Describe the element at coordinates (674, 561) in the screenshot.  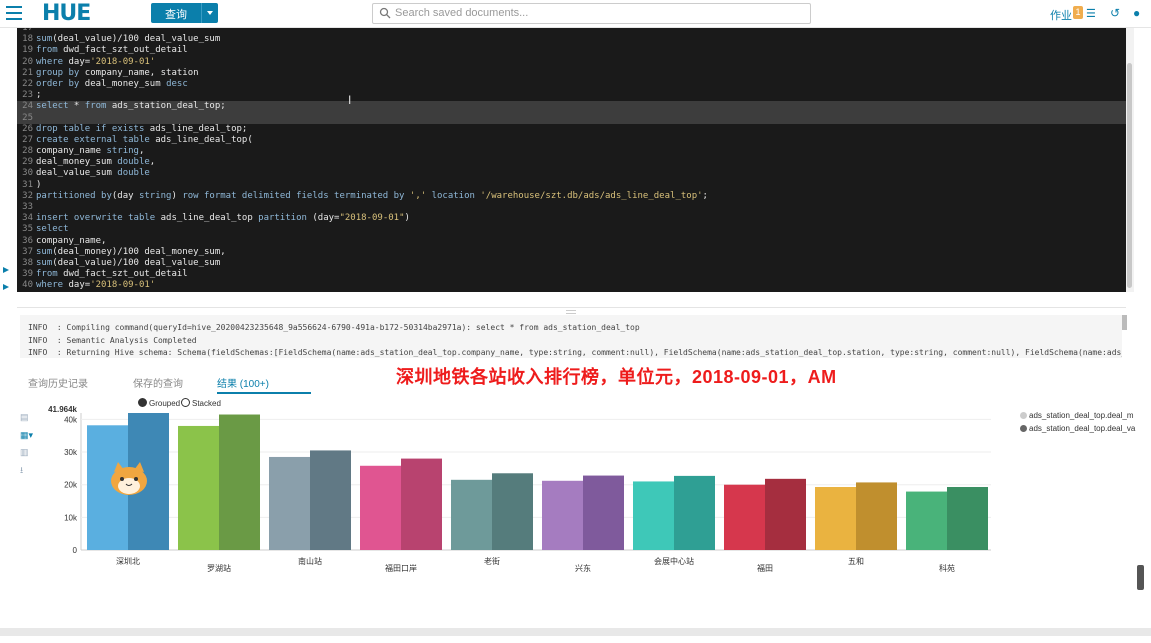
I see `x-category-label: 会展中心站` at that location.